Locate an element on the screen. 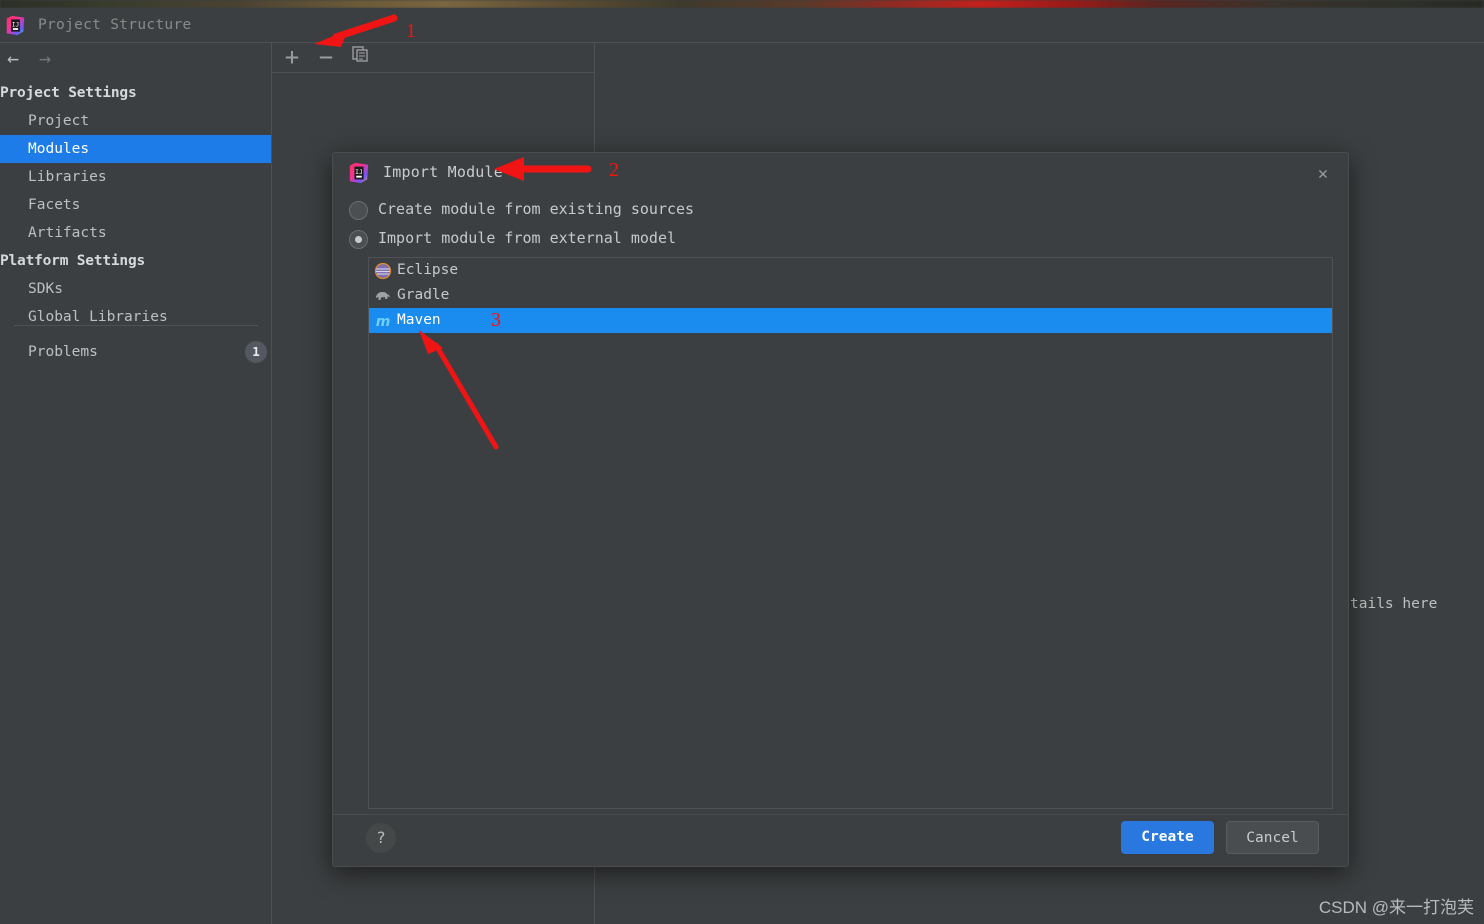 The image size is (1484, 924). list-item-maven: m Maven is located at coordinates (850, 320).